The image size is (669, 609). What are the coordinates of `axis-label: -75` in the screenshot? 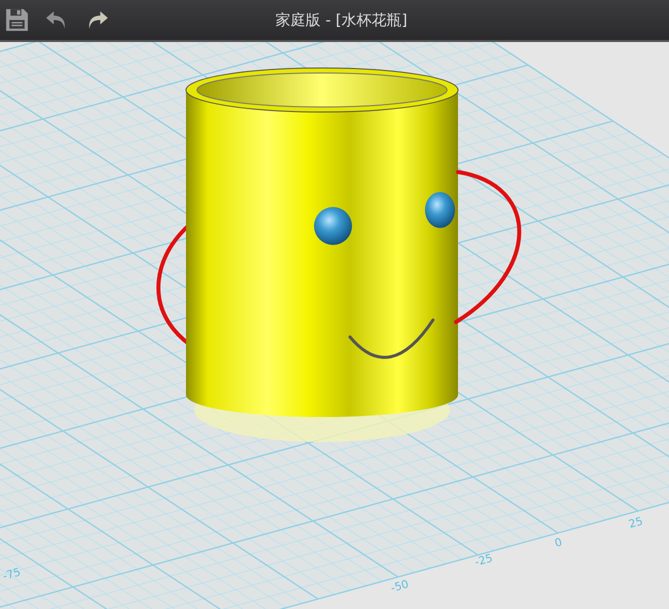 It's located at (11, 574).